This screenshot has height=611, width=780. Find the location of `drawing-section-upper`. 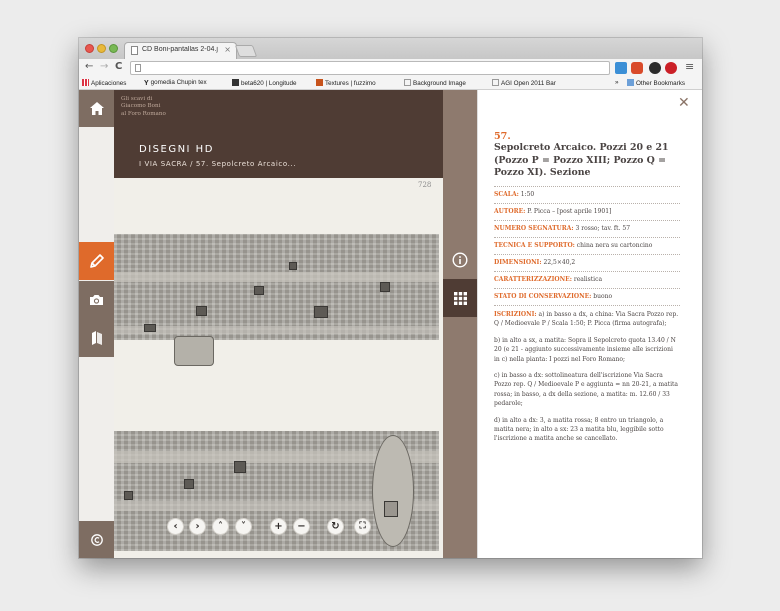

drawing-section-upper is located at coordinates (276, 300).